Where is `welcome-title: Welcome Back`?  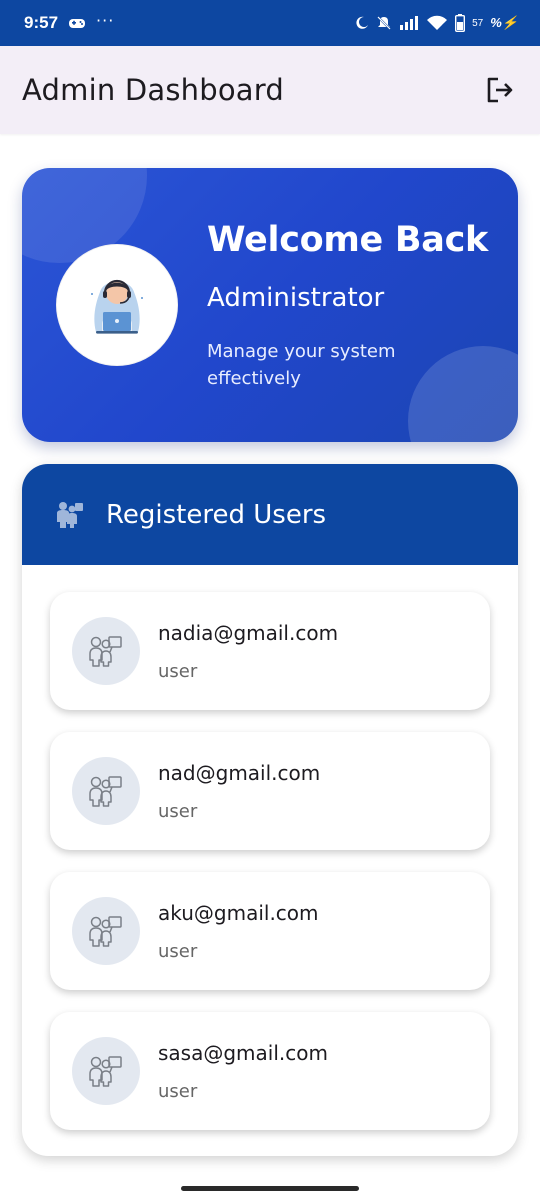
welcome-title: Welcome Back is located at coordinates (347, 240).